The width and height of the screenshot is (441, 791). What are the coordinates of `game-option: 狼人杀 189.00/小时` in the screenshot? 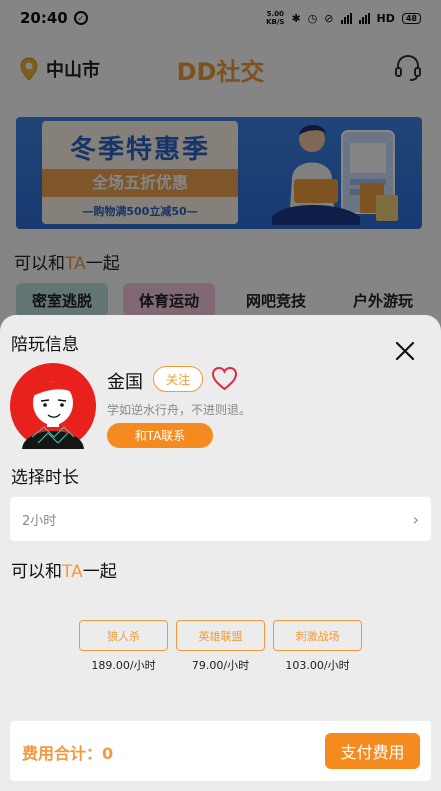 It's located at (123, 646).